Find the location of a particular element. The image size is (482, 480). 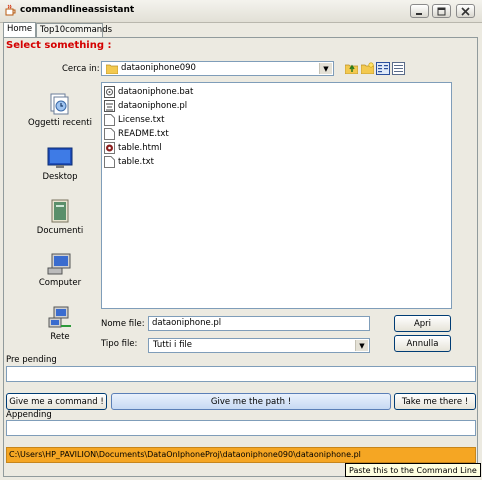

take-me-there-button: Take me there ! is located at coordinates (435, 401).